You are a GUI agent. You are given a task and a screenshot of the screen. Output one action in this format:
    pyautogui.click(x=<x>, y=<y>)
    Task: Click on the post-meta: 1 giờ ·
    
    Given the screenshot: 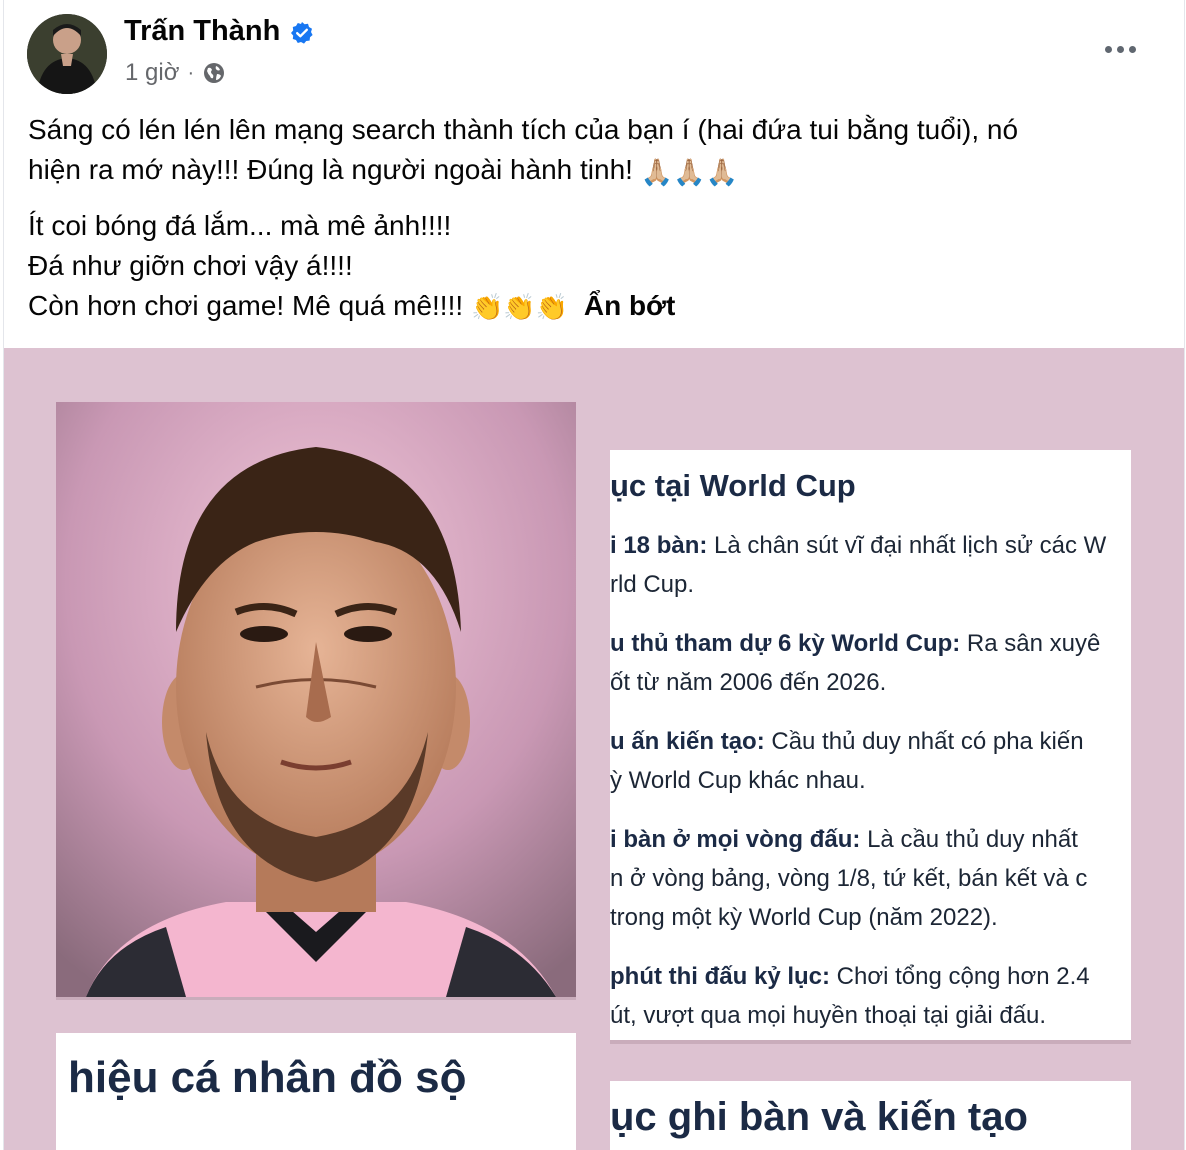 What is the action you would take?
    pyautogui.click(x=175, y=73)
    